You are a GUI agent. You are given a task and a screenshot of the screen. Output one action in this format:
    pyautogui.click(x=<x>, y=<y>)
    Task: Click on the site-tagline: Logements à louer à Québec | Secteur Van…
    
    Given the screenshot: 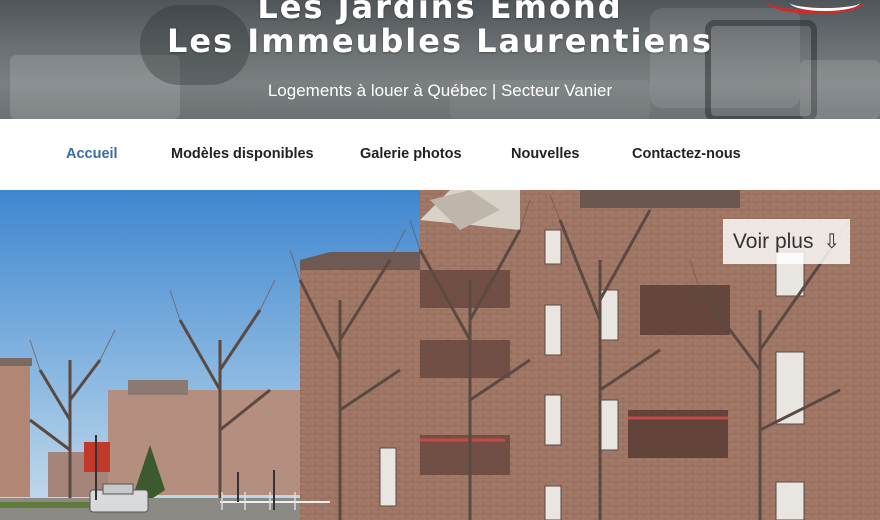 What is the action you would take?
    pyautogui.click(x=440, y=90)
    